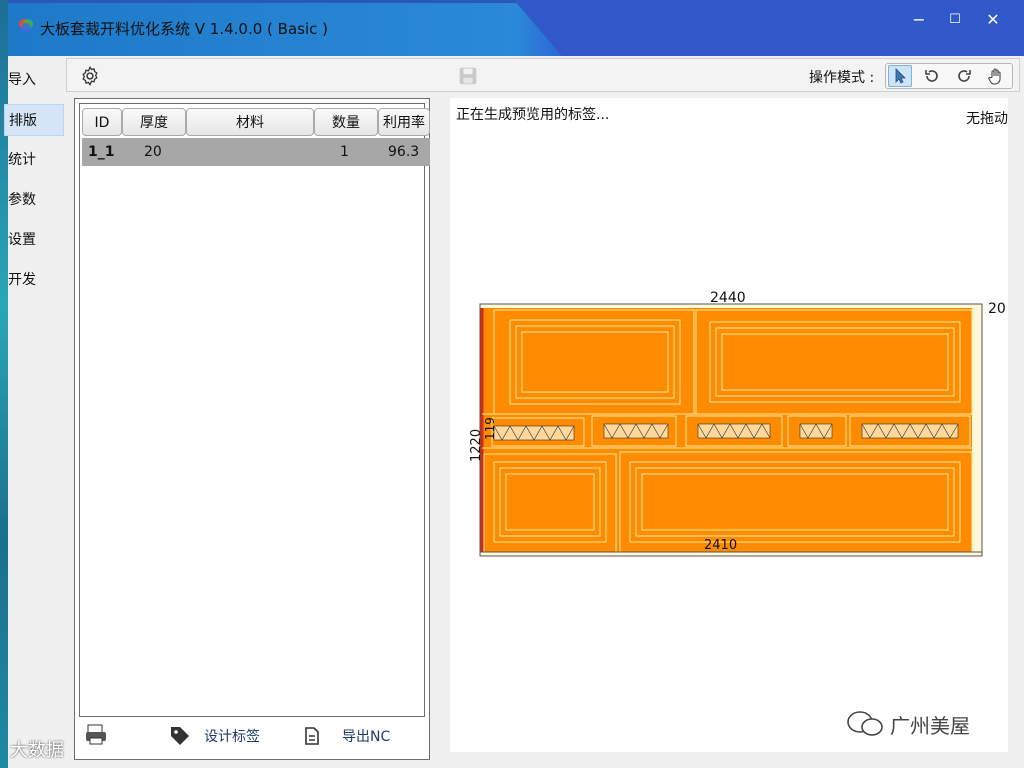  I want to click on column-header-material: 材料, so click(250, 122).